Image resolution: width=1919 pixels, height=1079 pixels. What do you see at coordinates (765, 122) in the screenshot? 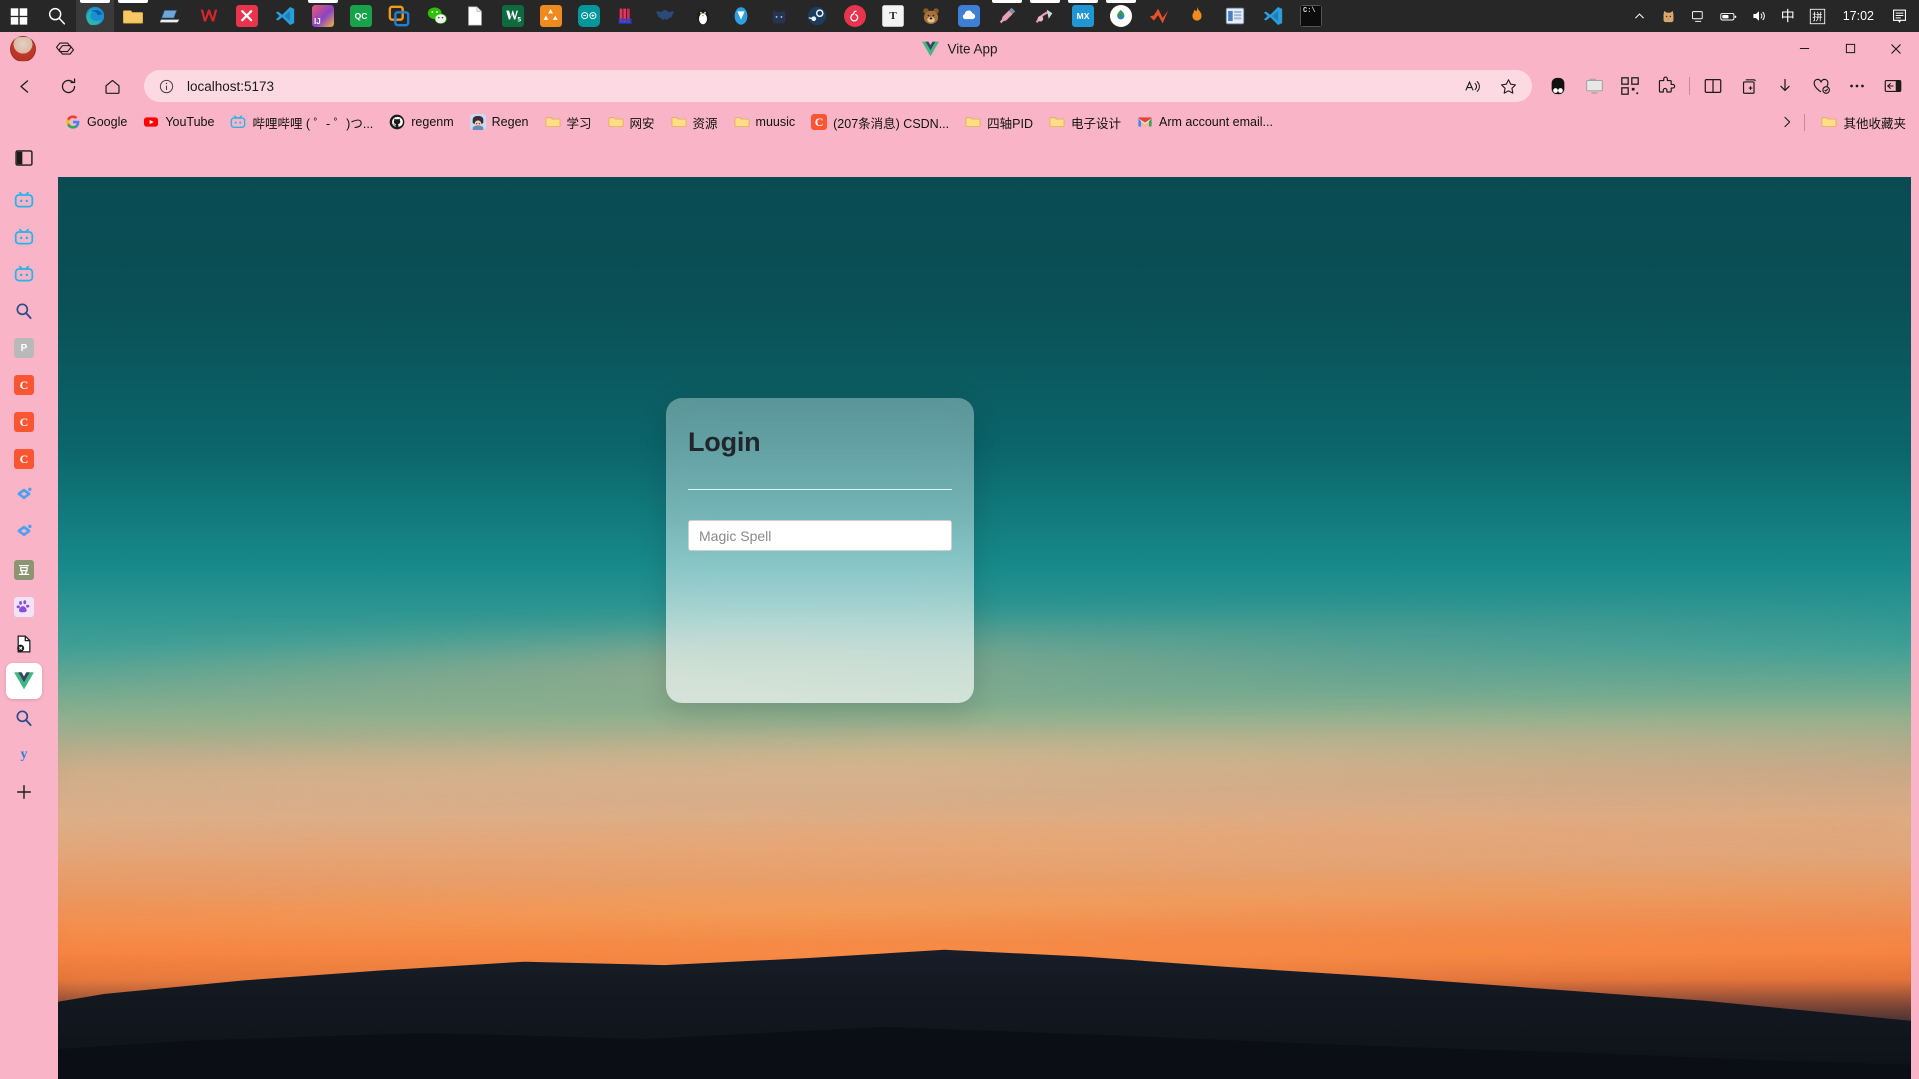
I see `bookmark-item: muusic` at bounding box center [765, 122].